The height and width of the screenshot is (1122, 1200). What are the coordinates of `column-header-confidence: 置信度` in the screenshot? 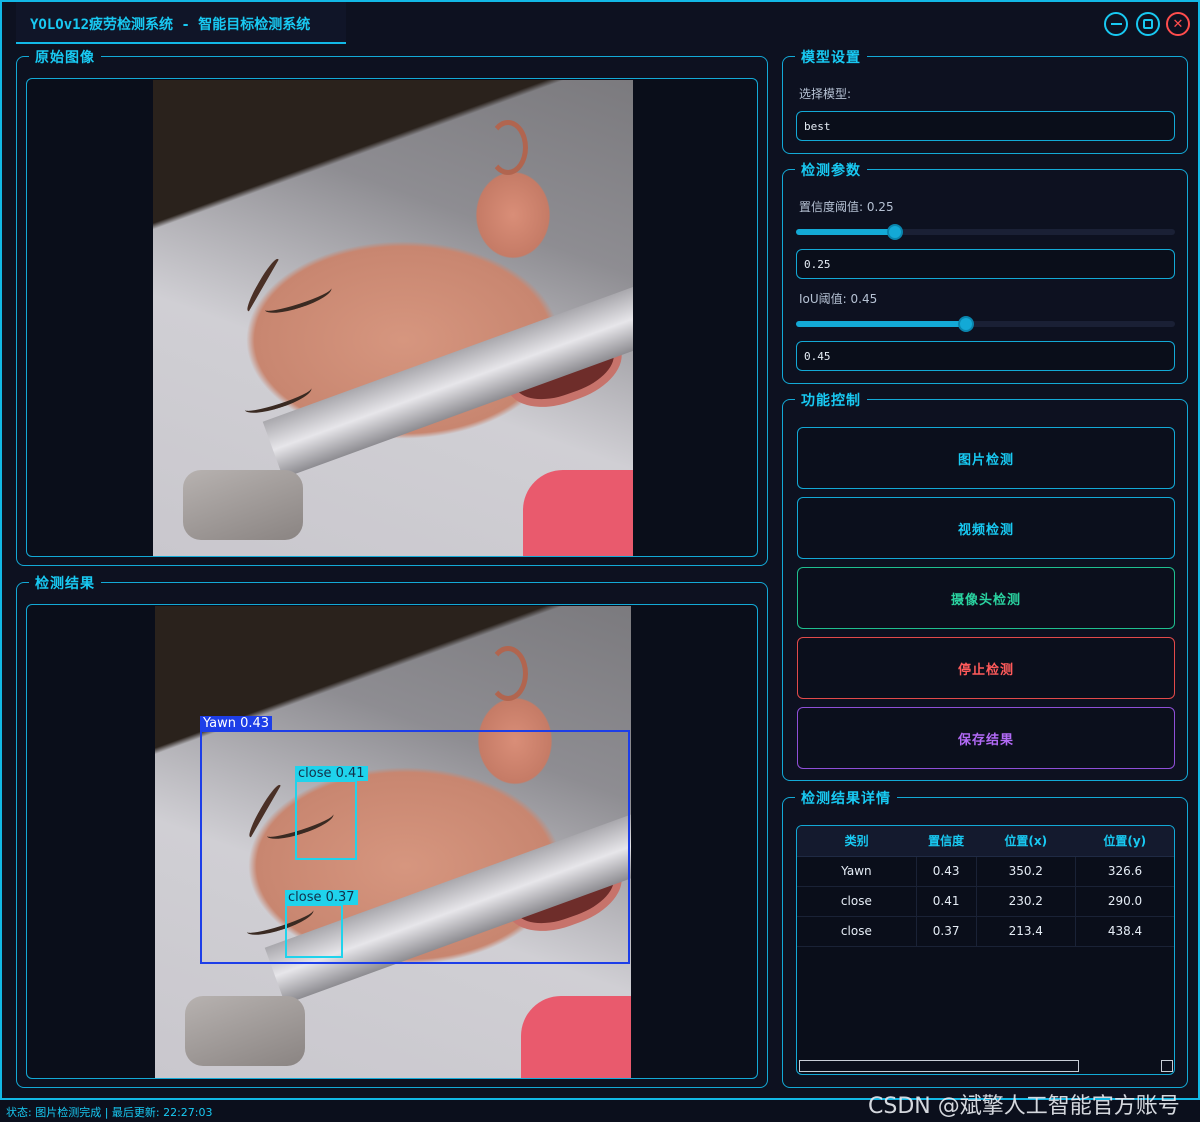 It's located at (946, 841).